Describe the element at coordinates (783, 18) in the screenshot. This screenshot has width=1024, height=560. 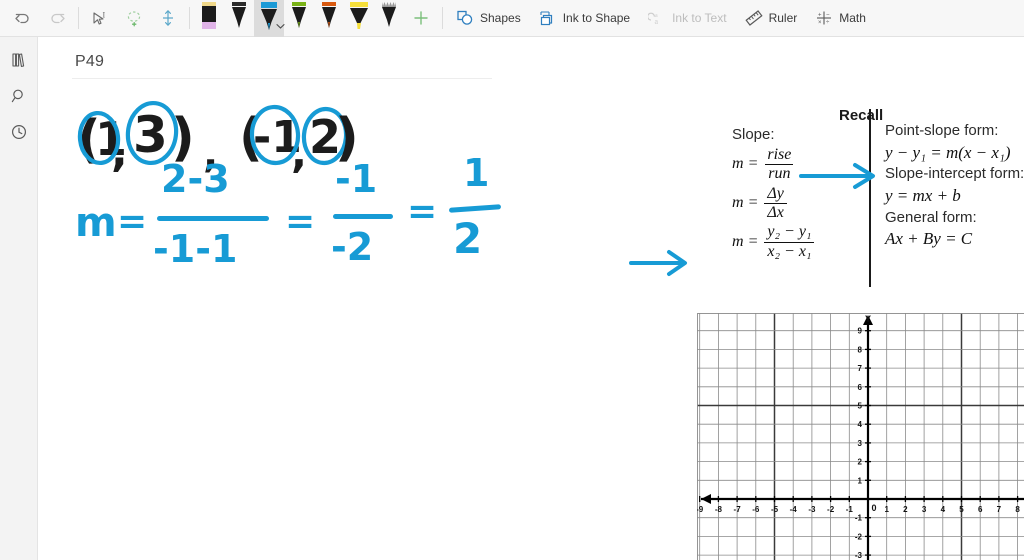
I see `ruler-label: Ruler` at that location.